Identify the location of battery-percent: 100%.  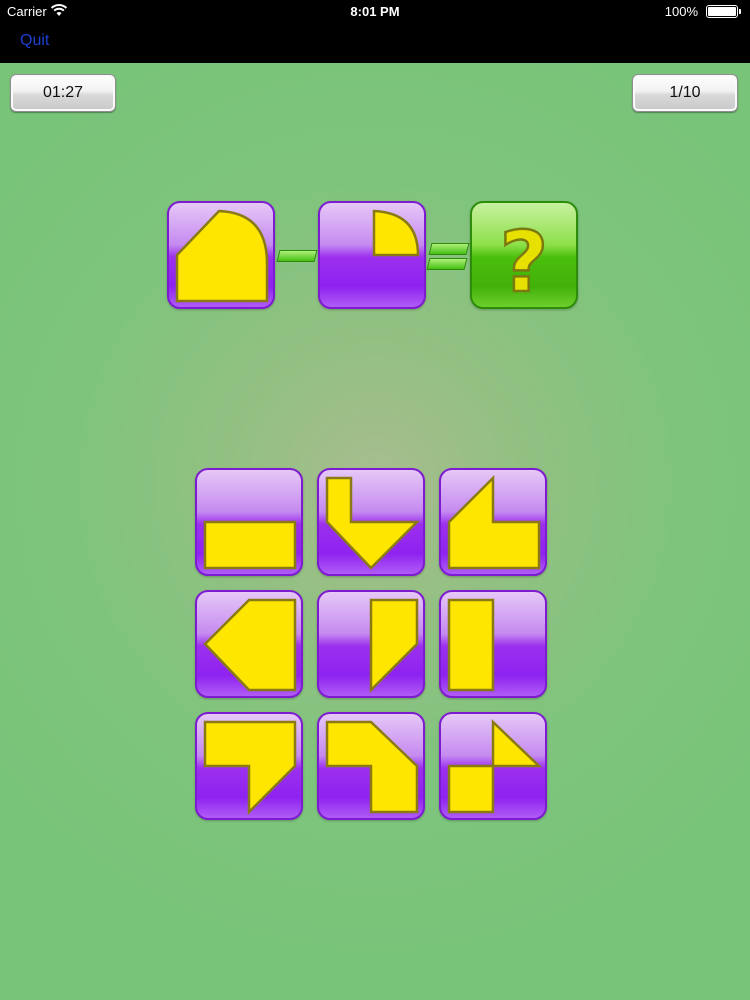
(681, 11).